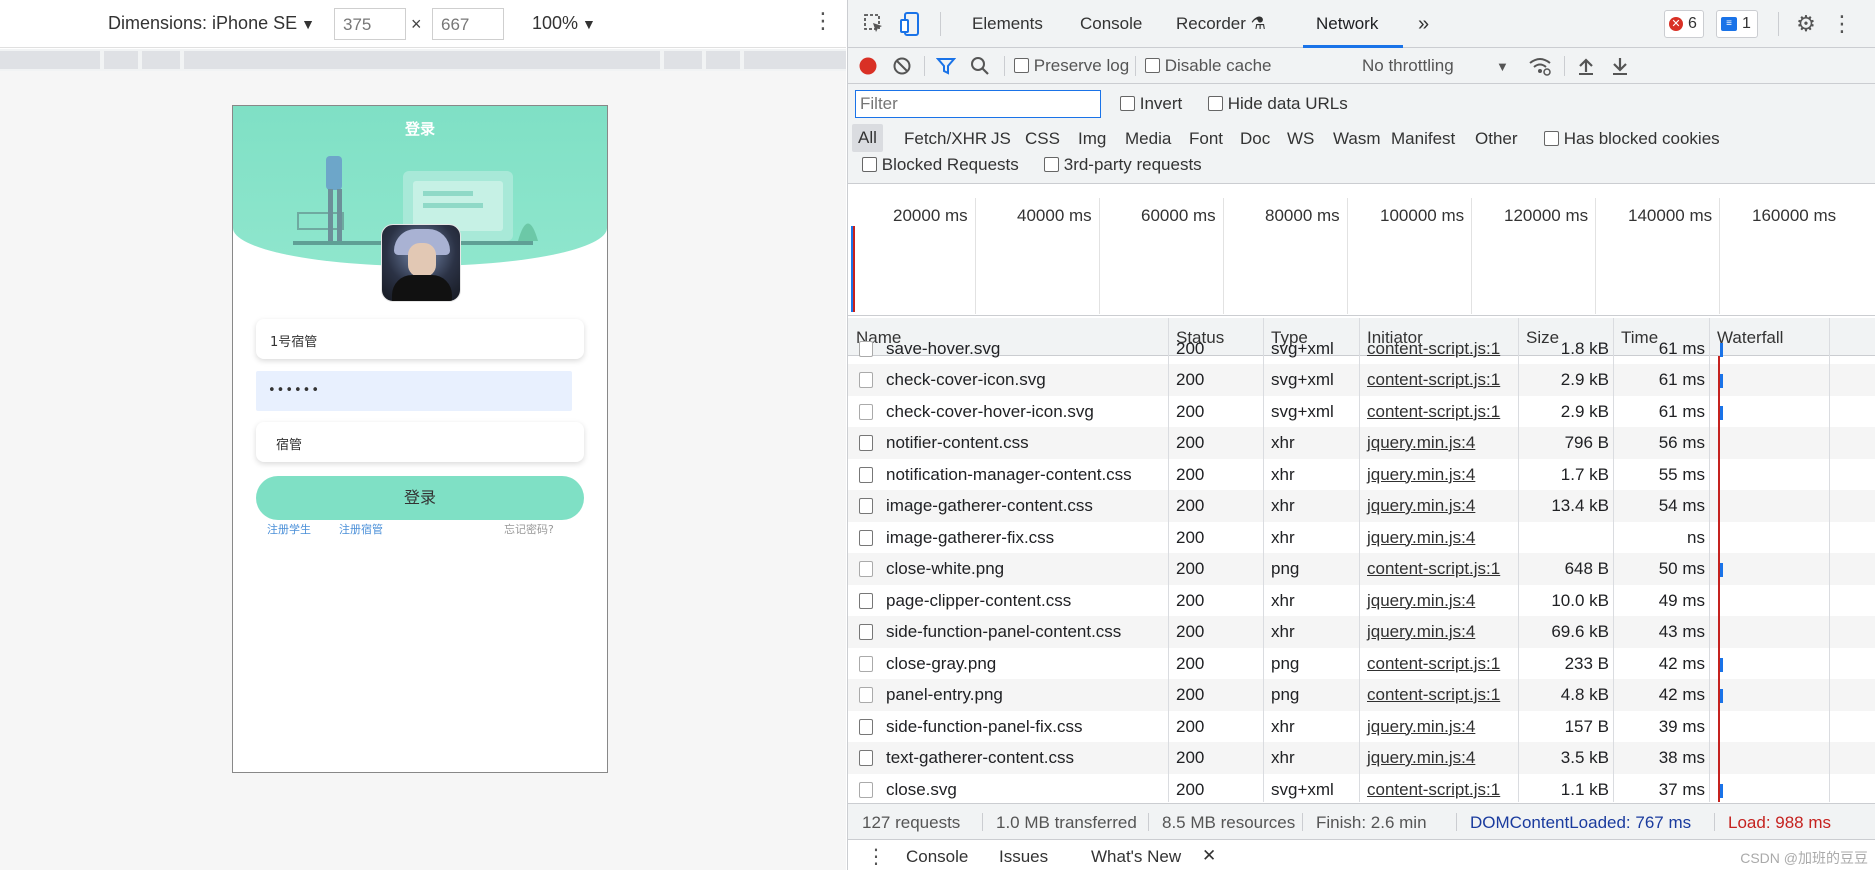 This screenshot has height=870, width=1875. I want to click on settings-gear-icon: ⚙, so click(1806, 23).